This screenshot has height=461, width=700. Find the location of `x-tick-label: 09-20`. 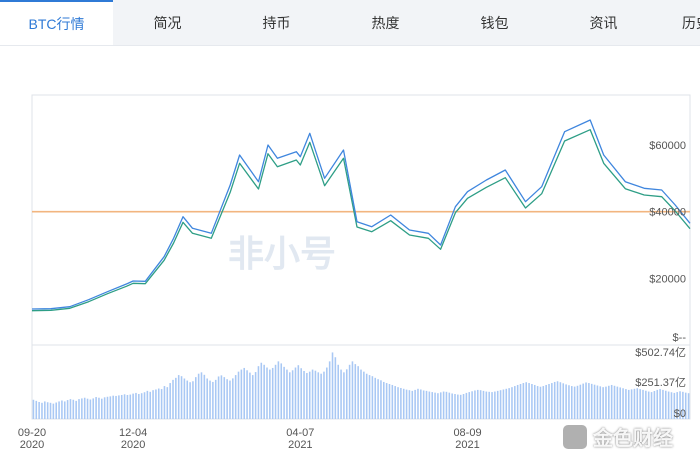

x-tick-label: 09-20 is located at coordinates (32, 433).